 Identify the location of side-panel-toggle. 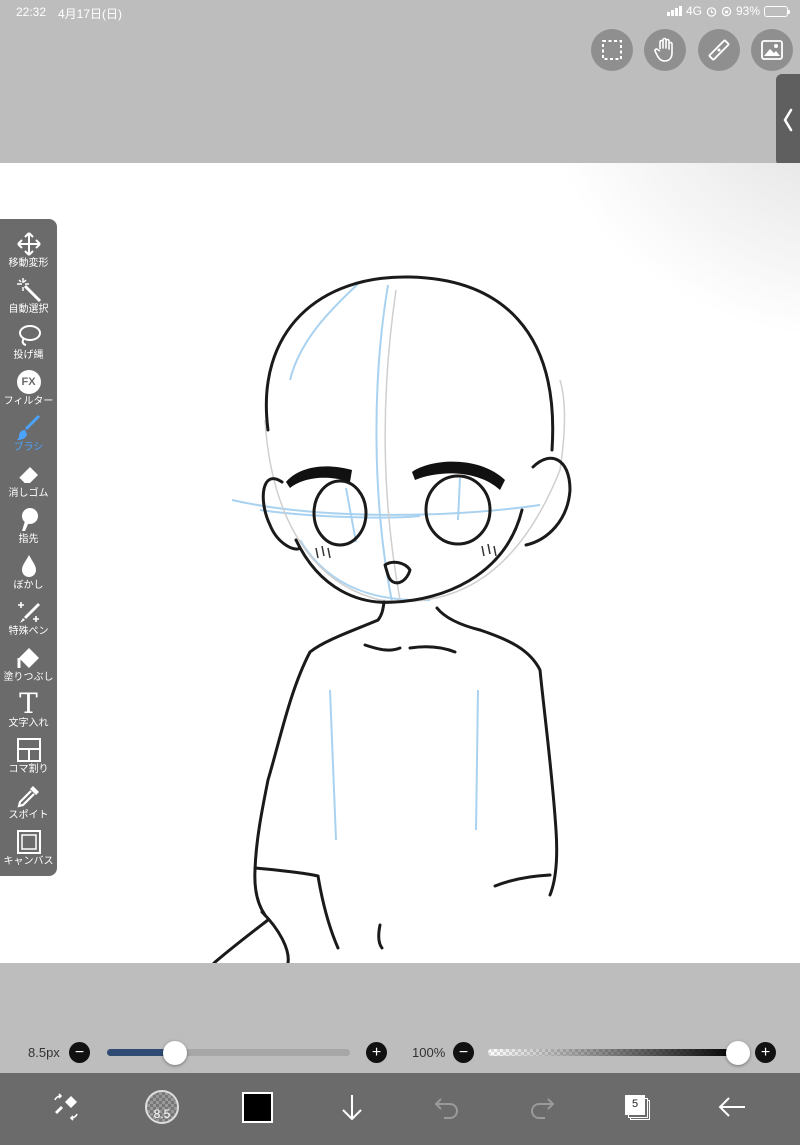
(788, 120).